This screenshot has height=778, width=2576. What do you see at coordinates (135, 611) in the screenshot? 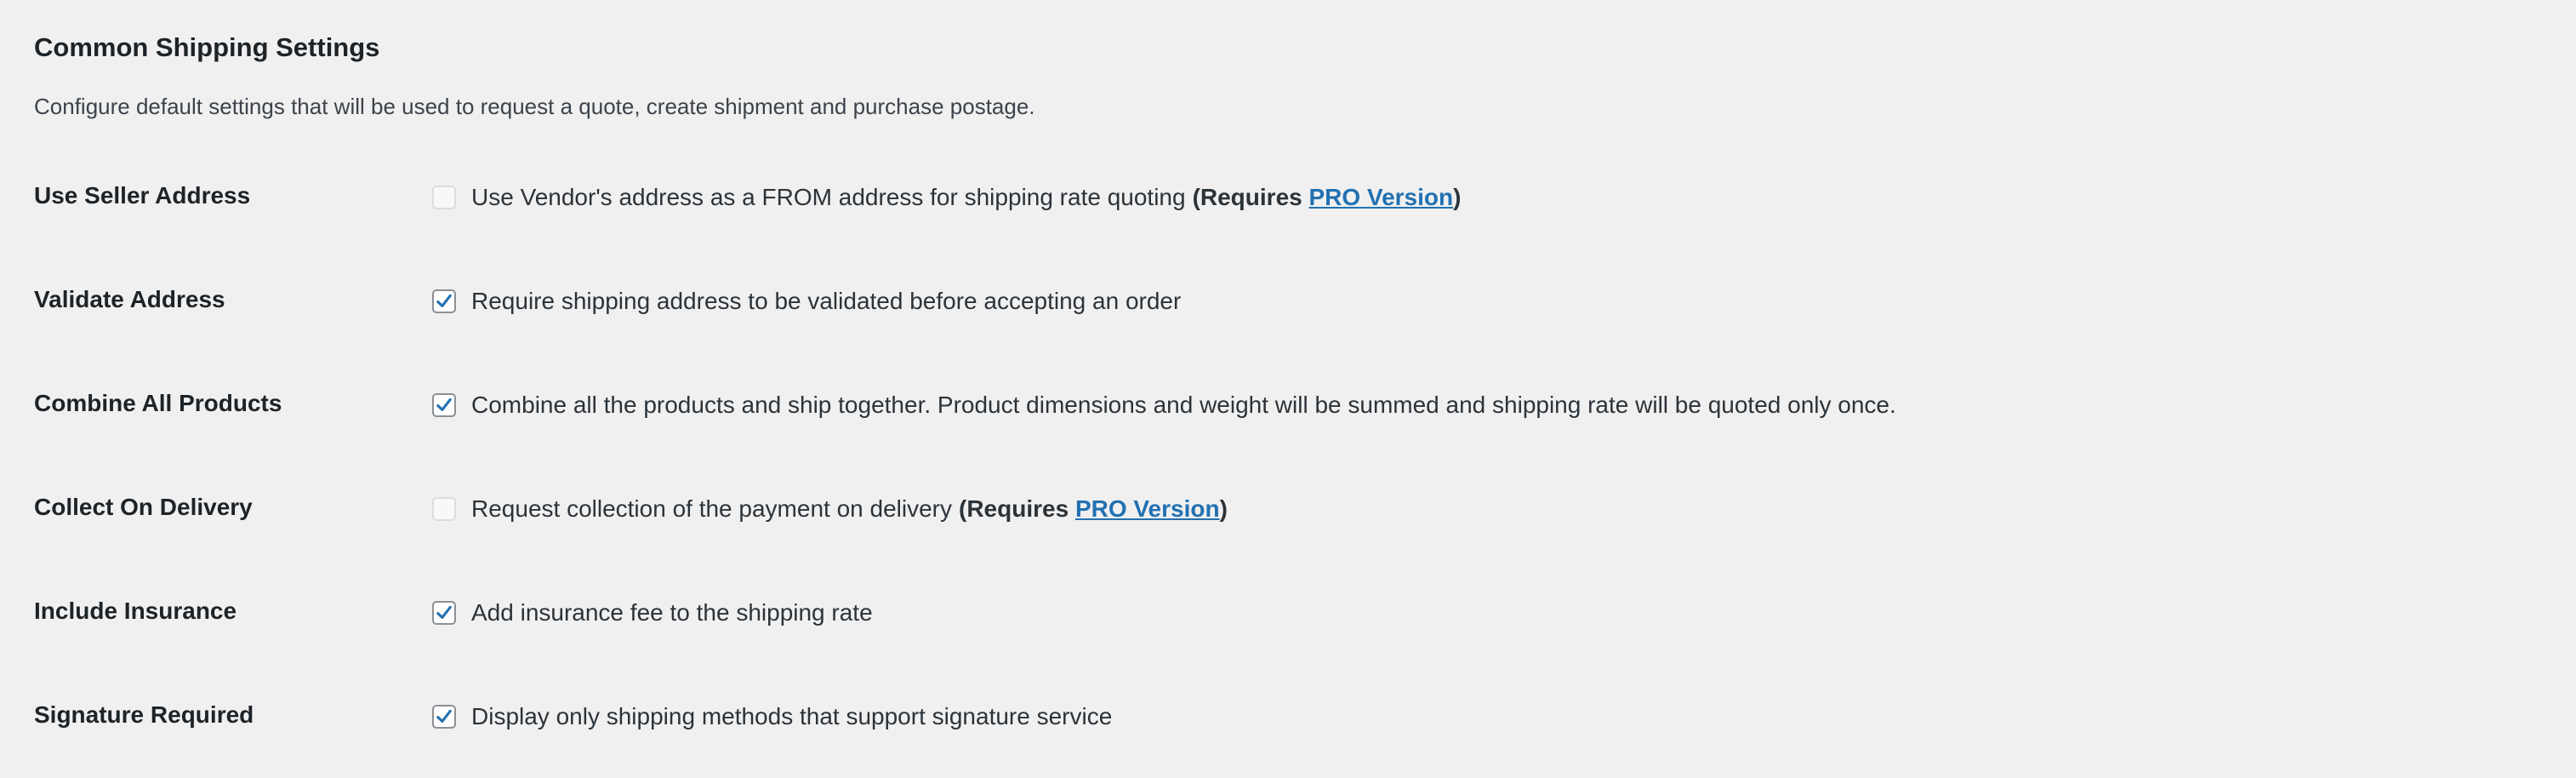
I see `setting-label: Include Insurance` at bounding box center [135, 611].